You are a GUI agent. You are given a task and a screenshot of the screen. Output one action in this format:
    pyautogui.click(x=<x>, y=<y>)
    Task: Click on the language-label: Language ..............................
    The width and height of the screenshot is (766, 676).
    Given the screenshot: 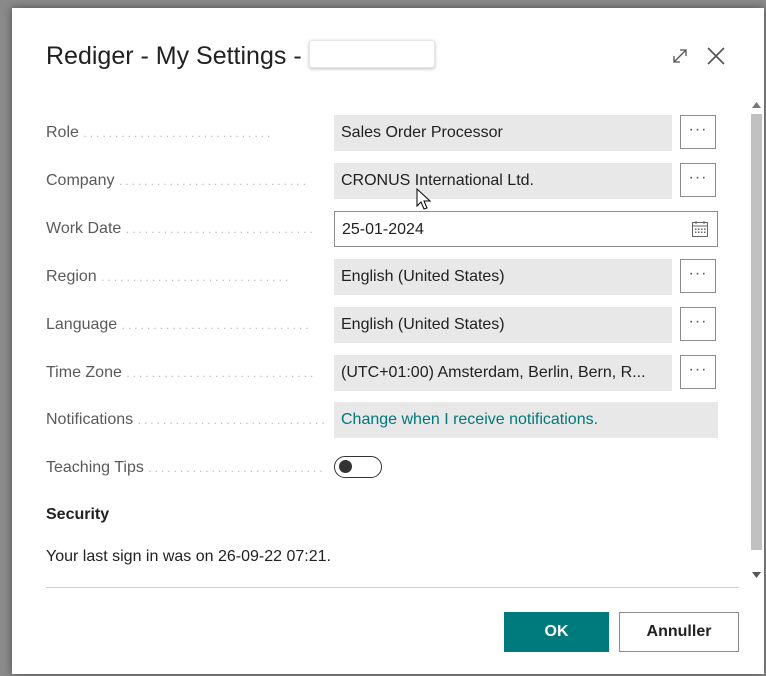 What is the action you would take?
    pyautogui.click(x=179, y=324)
    